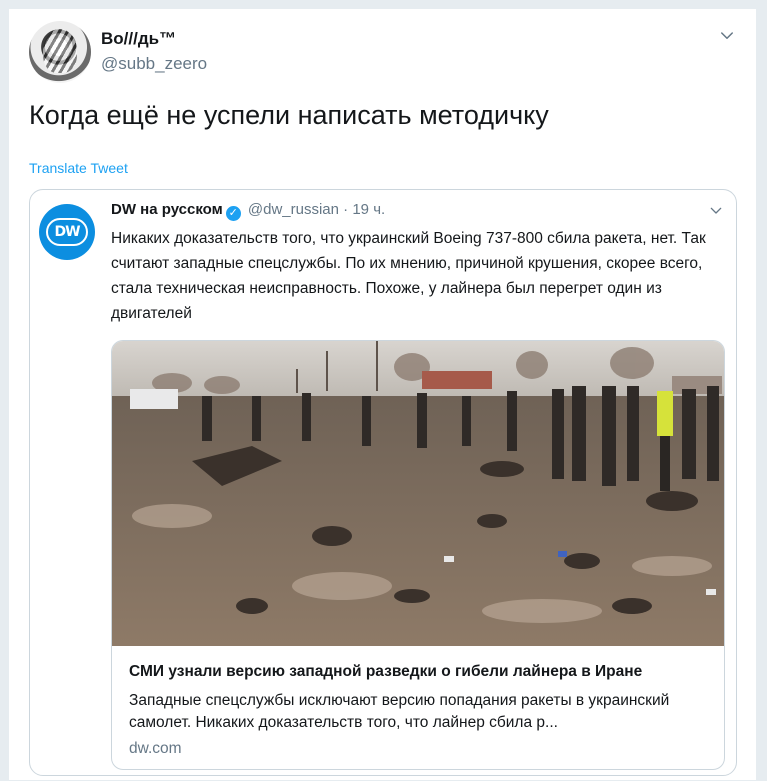 The width and height of the screenshot is (767, 781). I want to click on user-handle: @subb_zeero, so click(154, 64).